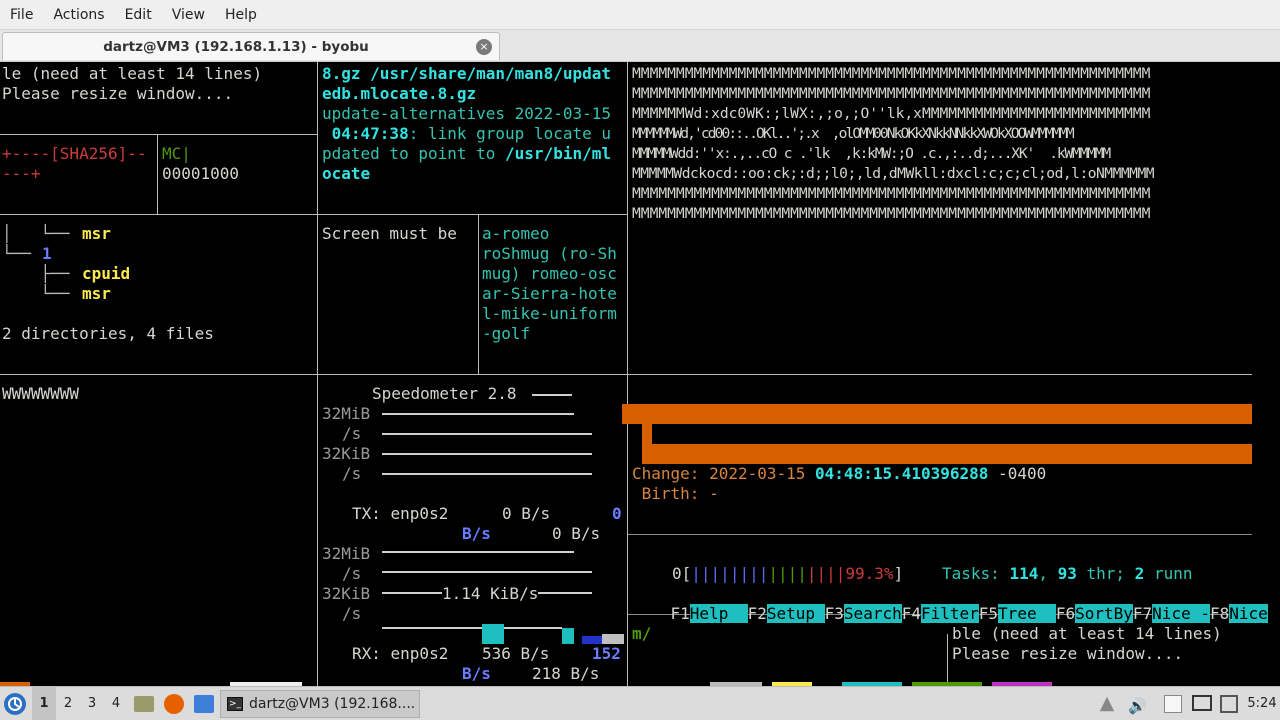  Describe the element at coordinates (389, 233) in the screenshot. I see `pane-message: Screen must be` at that location.